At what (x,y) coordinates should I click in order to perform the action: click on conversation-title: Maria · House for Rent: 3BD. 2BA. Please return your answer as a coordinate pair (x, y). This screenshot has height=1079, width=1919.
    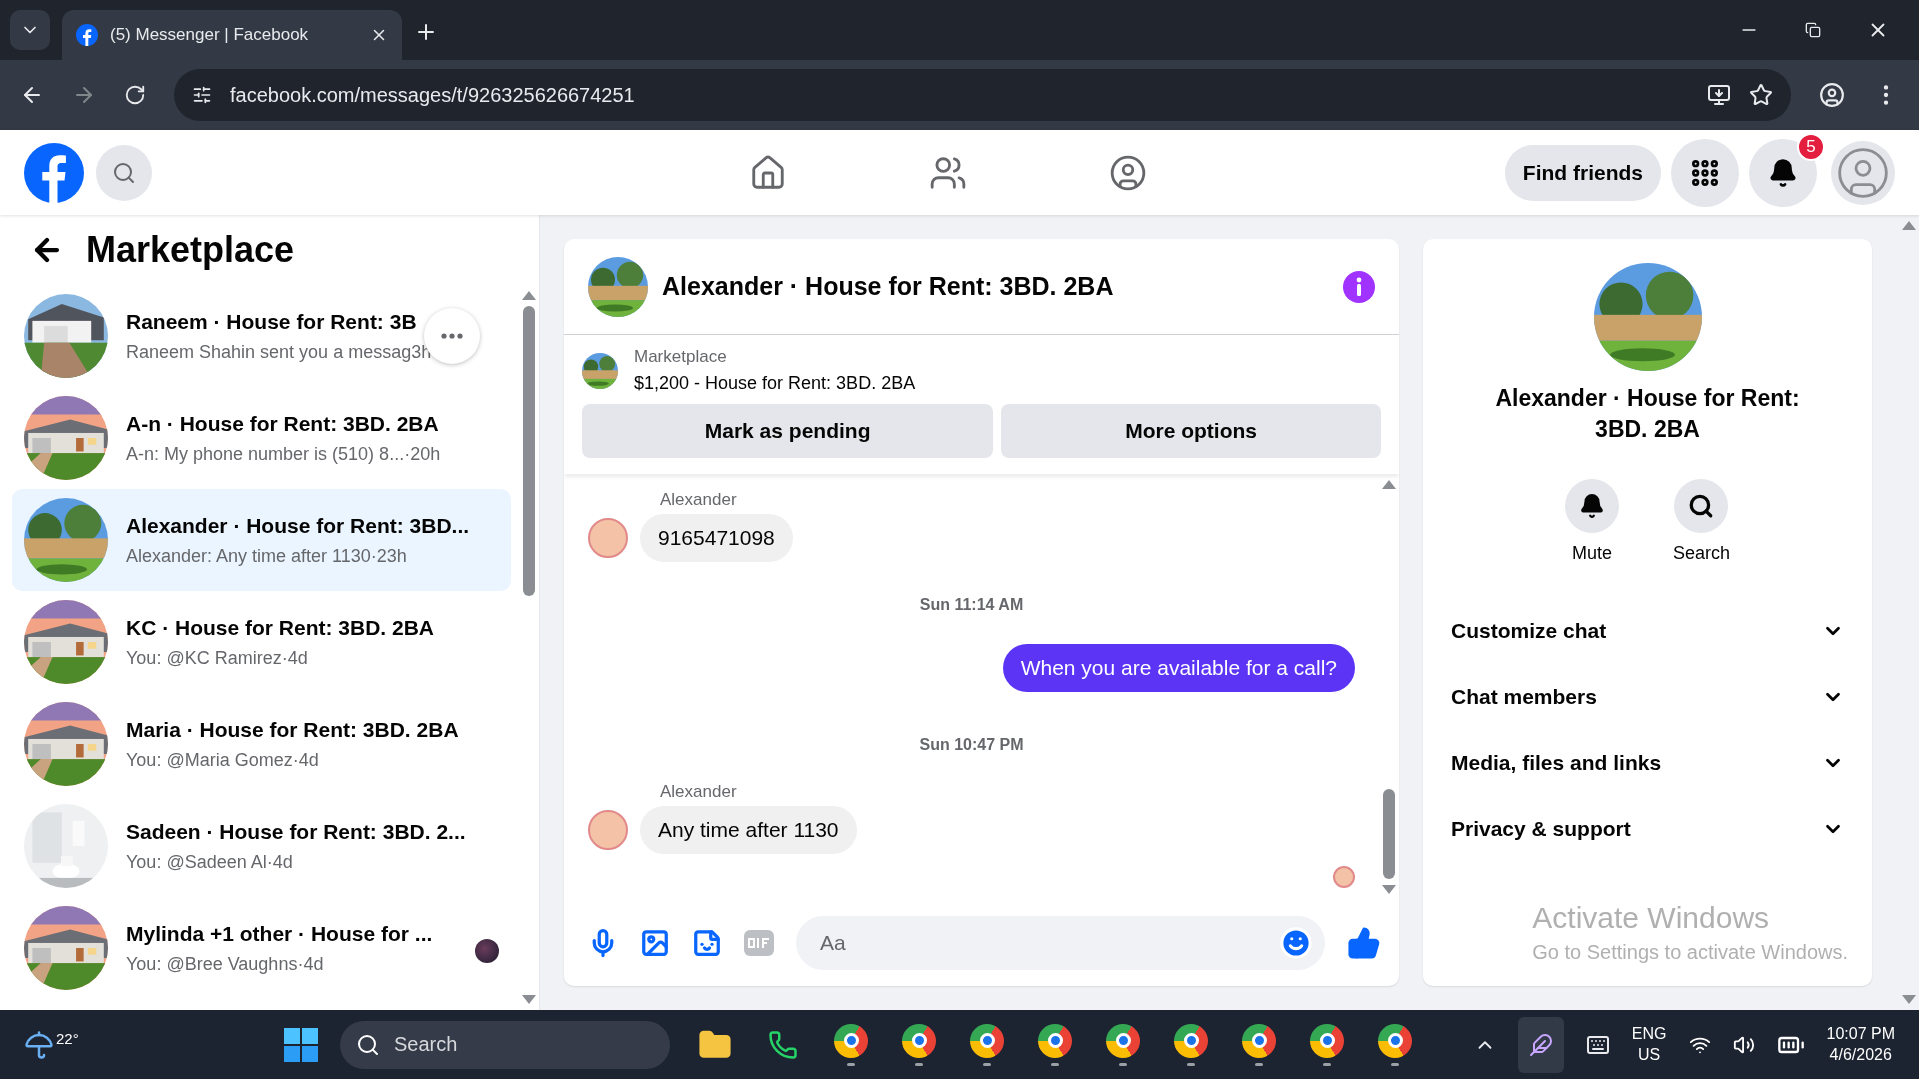
    Looking at the image, I should click on (293, 729).